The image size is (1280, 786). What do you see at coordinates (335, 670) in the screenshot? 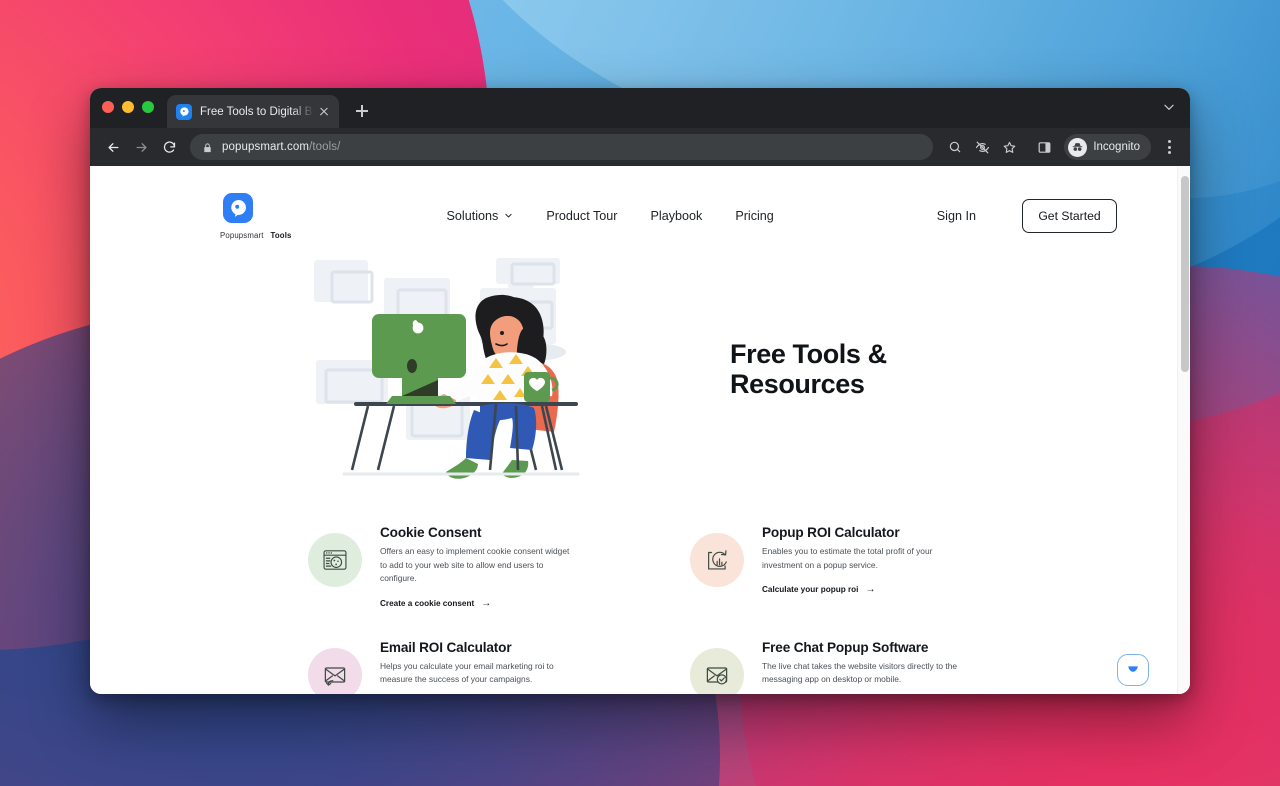
I see `envelope-arrow-icon` at bounding box center [335, 670].